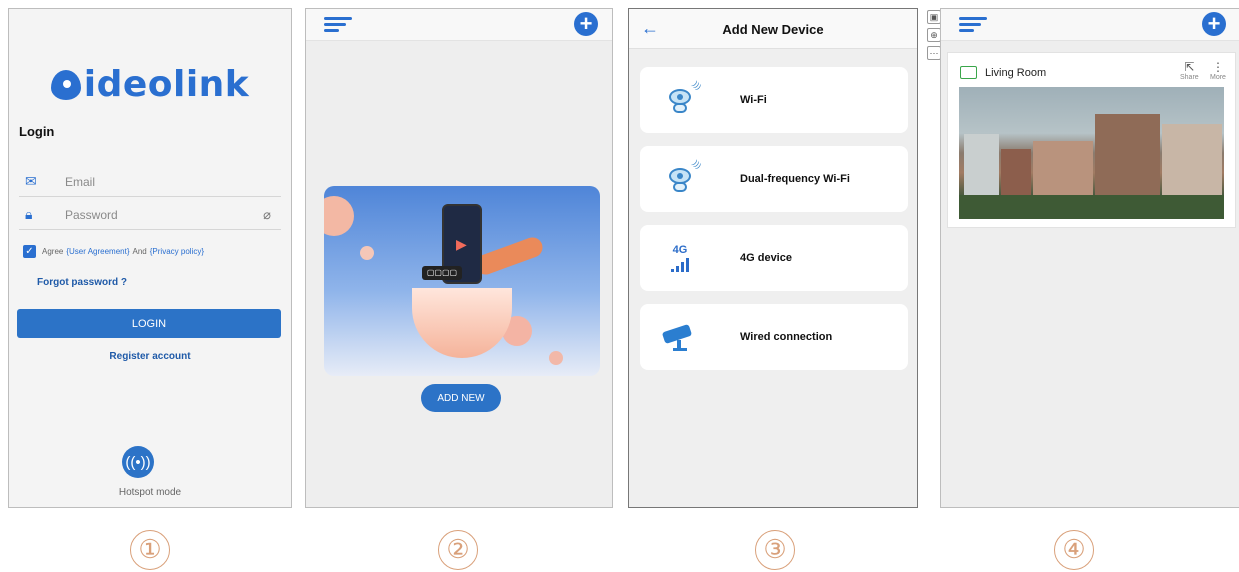  Describe the element at coordinates (774, 100) in the screenshot. I see `option-wifi: ))) Wi-Fi` at that location.